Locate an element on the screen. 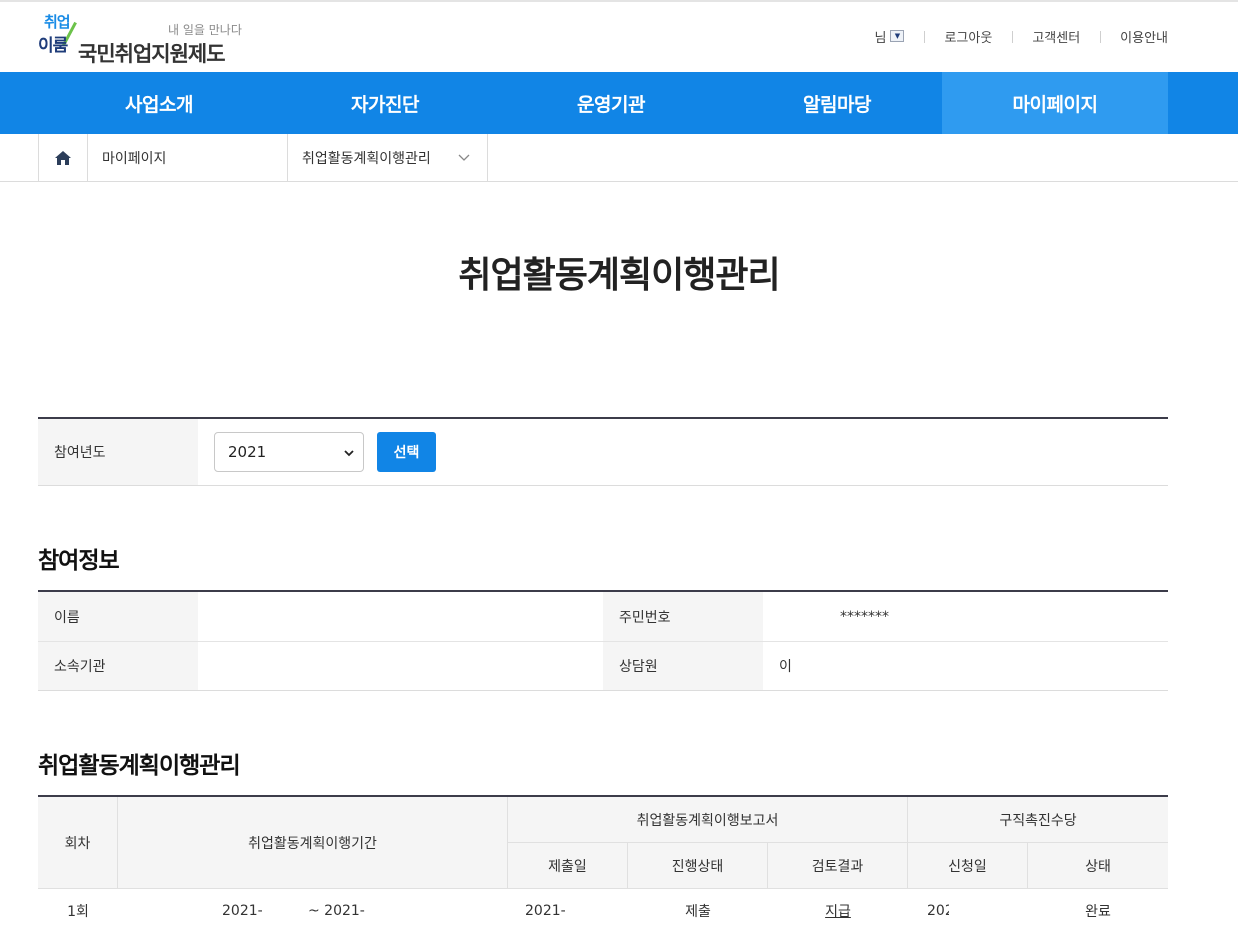 The width and height of the screenshot is (1238, 932). nav-item-business-intro: 사업소개 is located at coordinates (159, 103).